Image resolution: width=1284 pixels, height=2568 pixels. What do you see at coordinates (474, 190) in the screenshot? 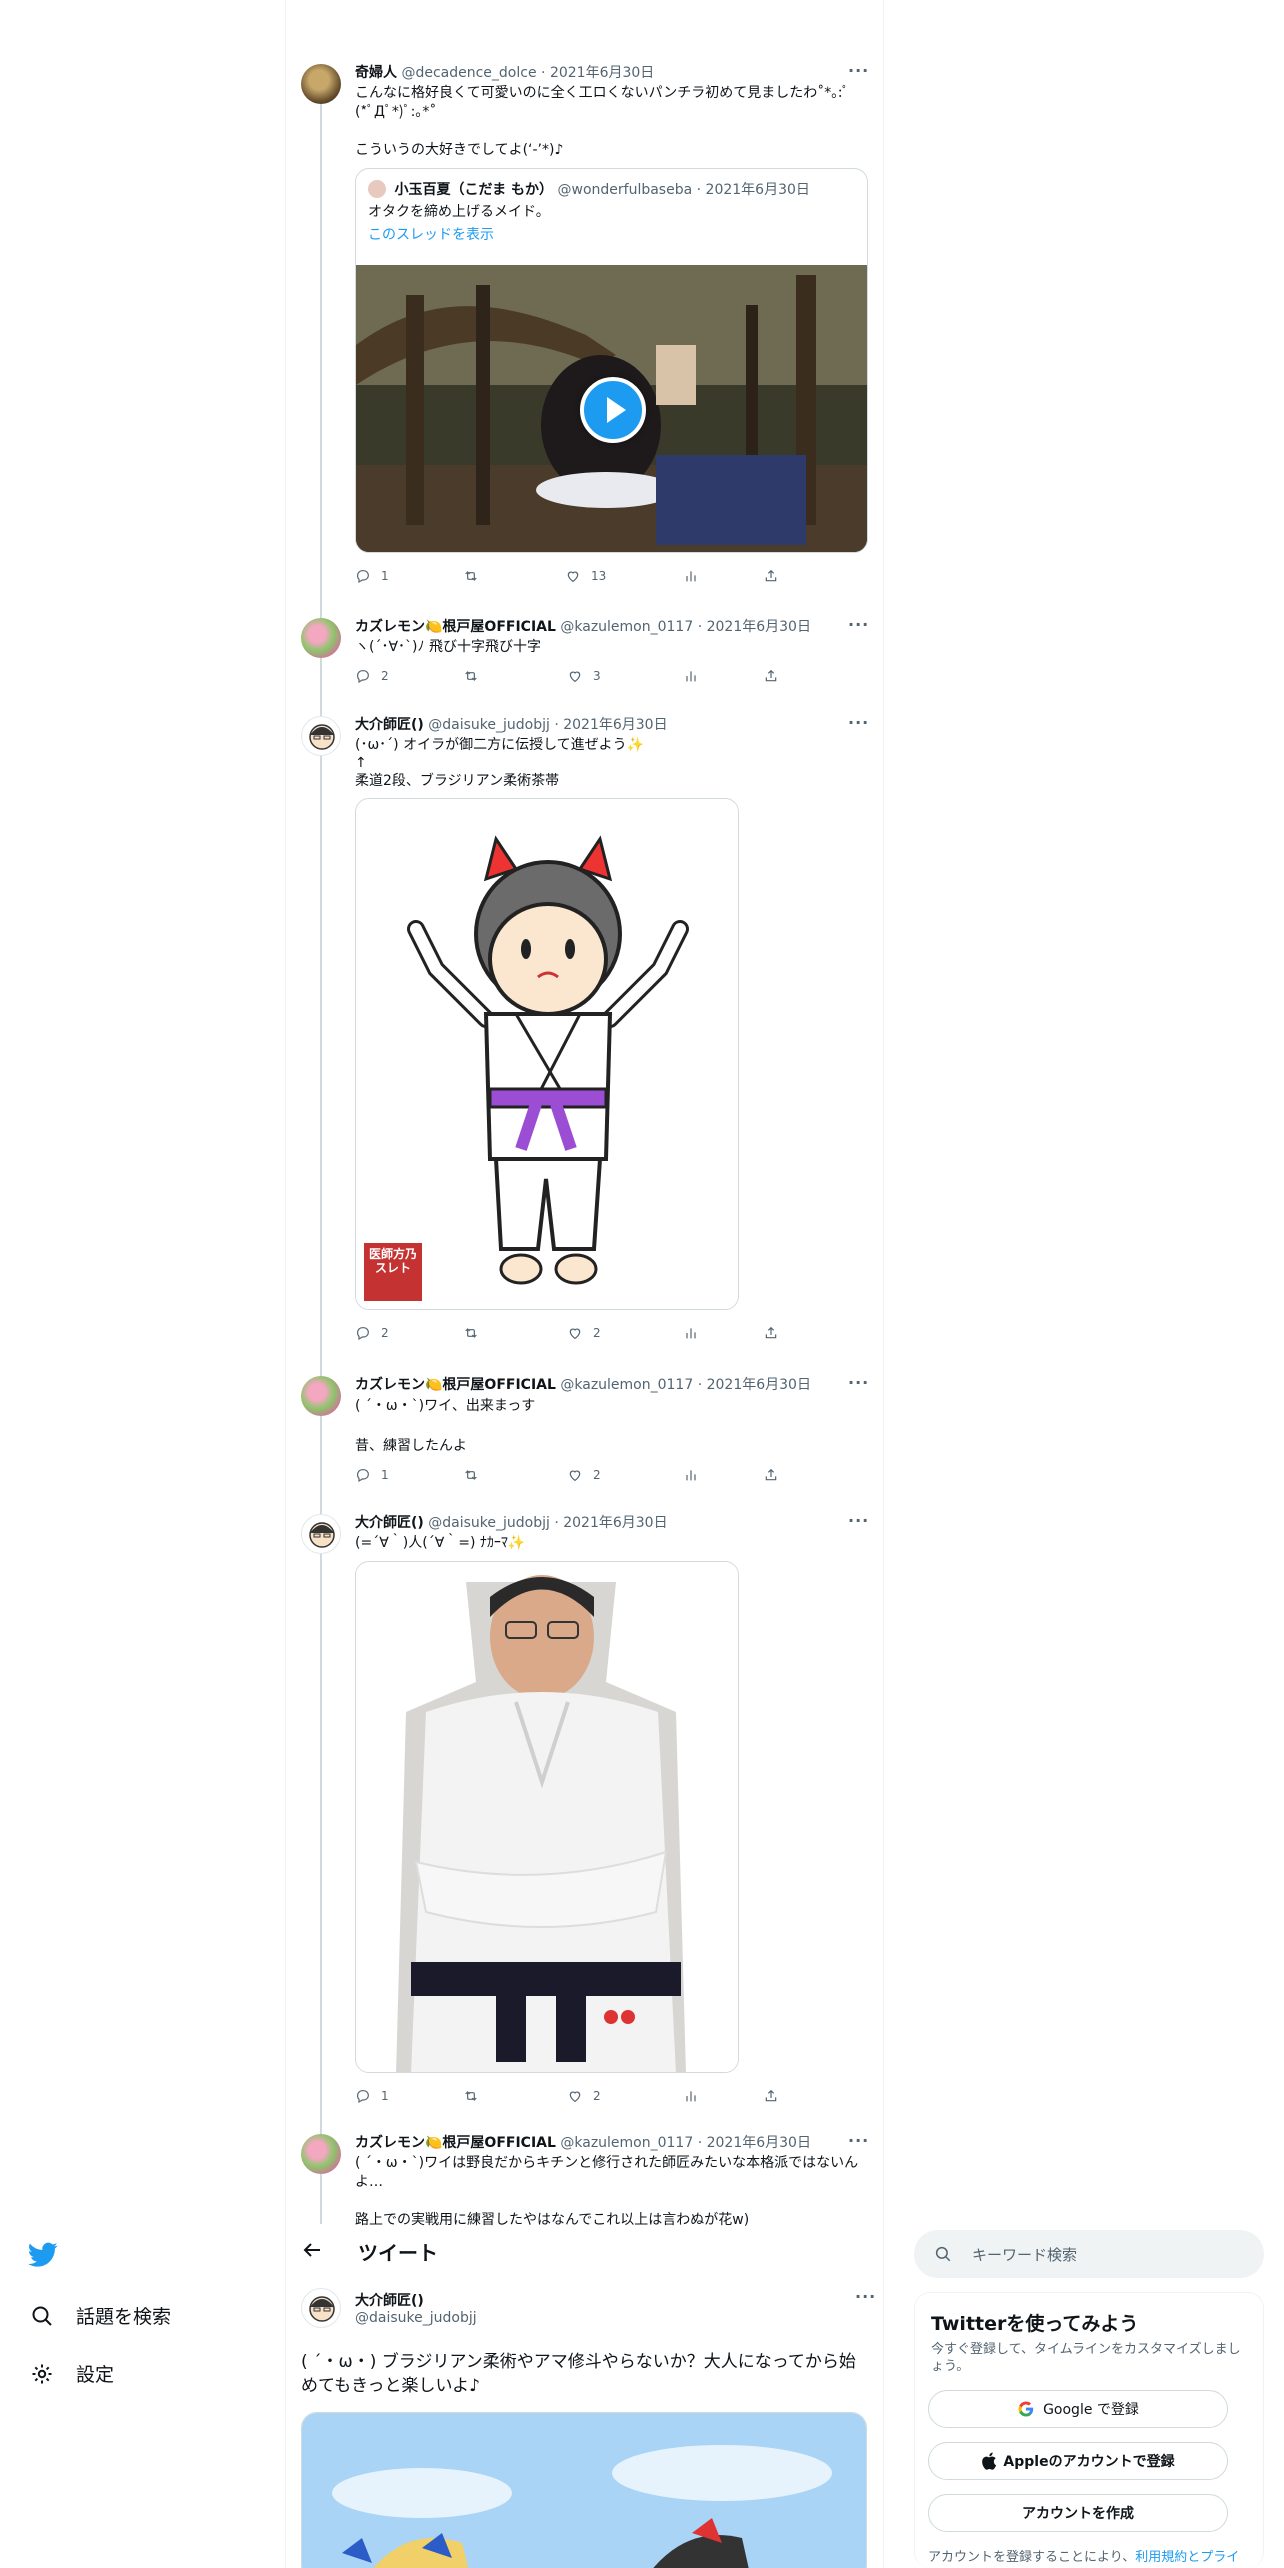
I see `quote-author-name: 小玉百夏（こだま もか）` at bounding box center [474, 190].